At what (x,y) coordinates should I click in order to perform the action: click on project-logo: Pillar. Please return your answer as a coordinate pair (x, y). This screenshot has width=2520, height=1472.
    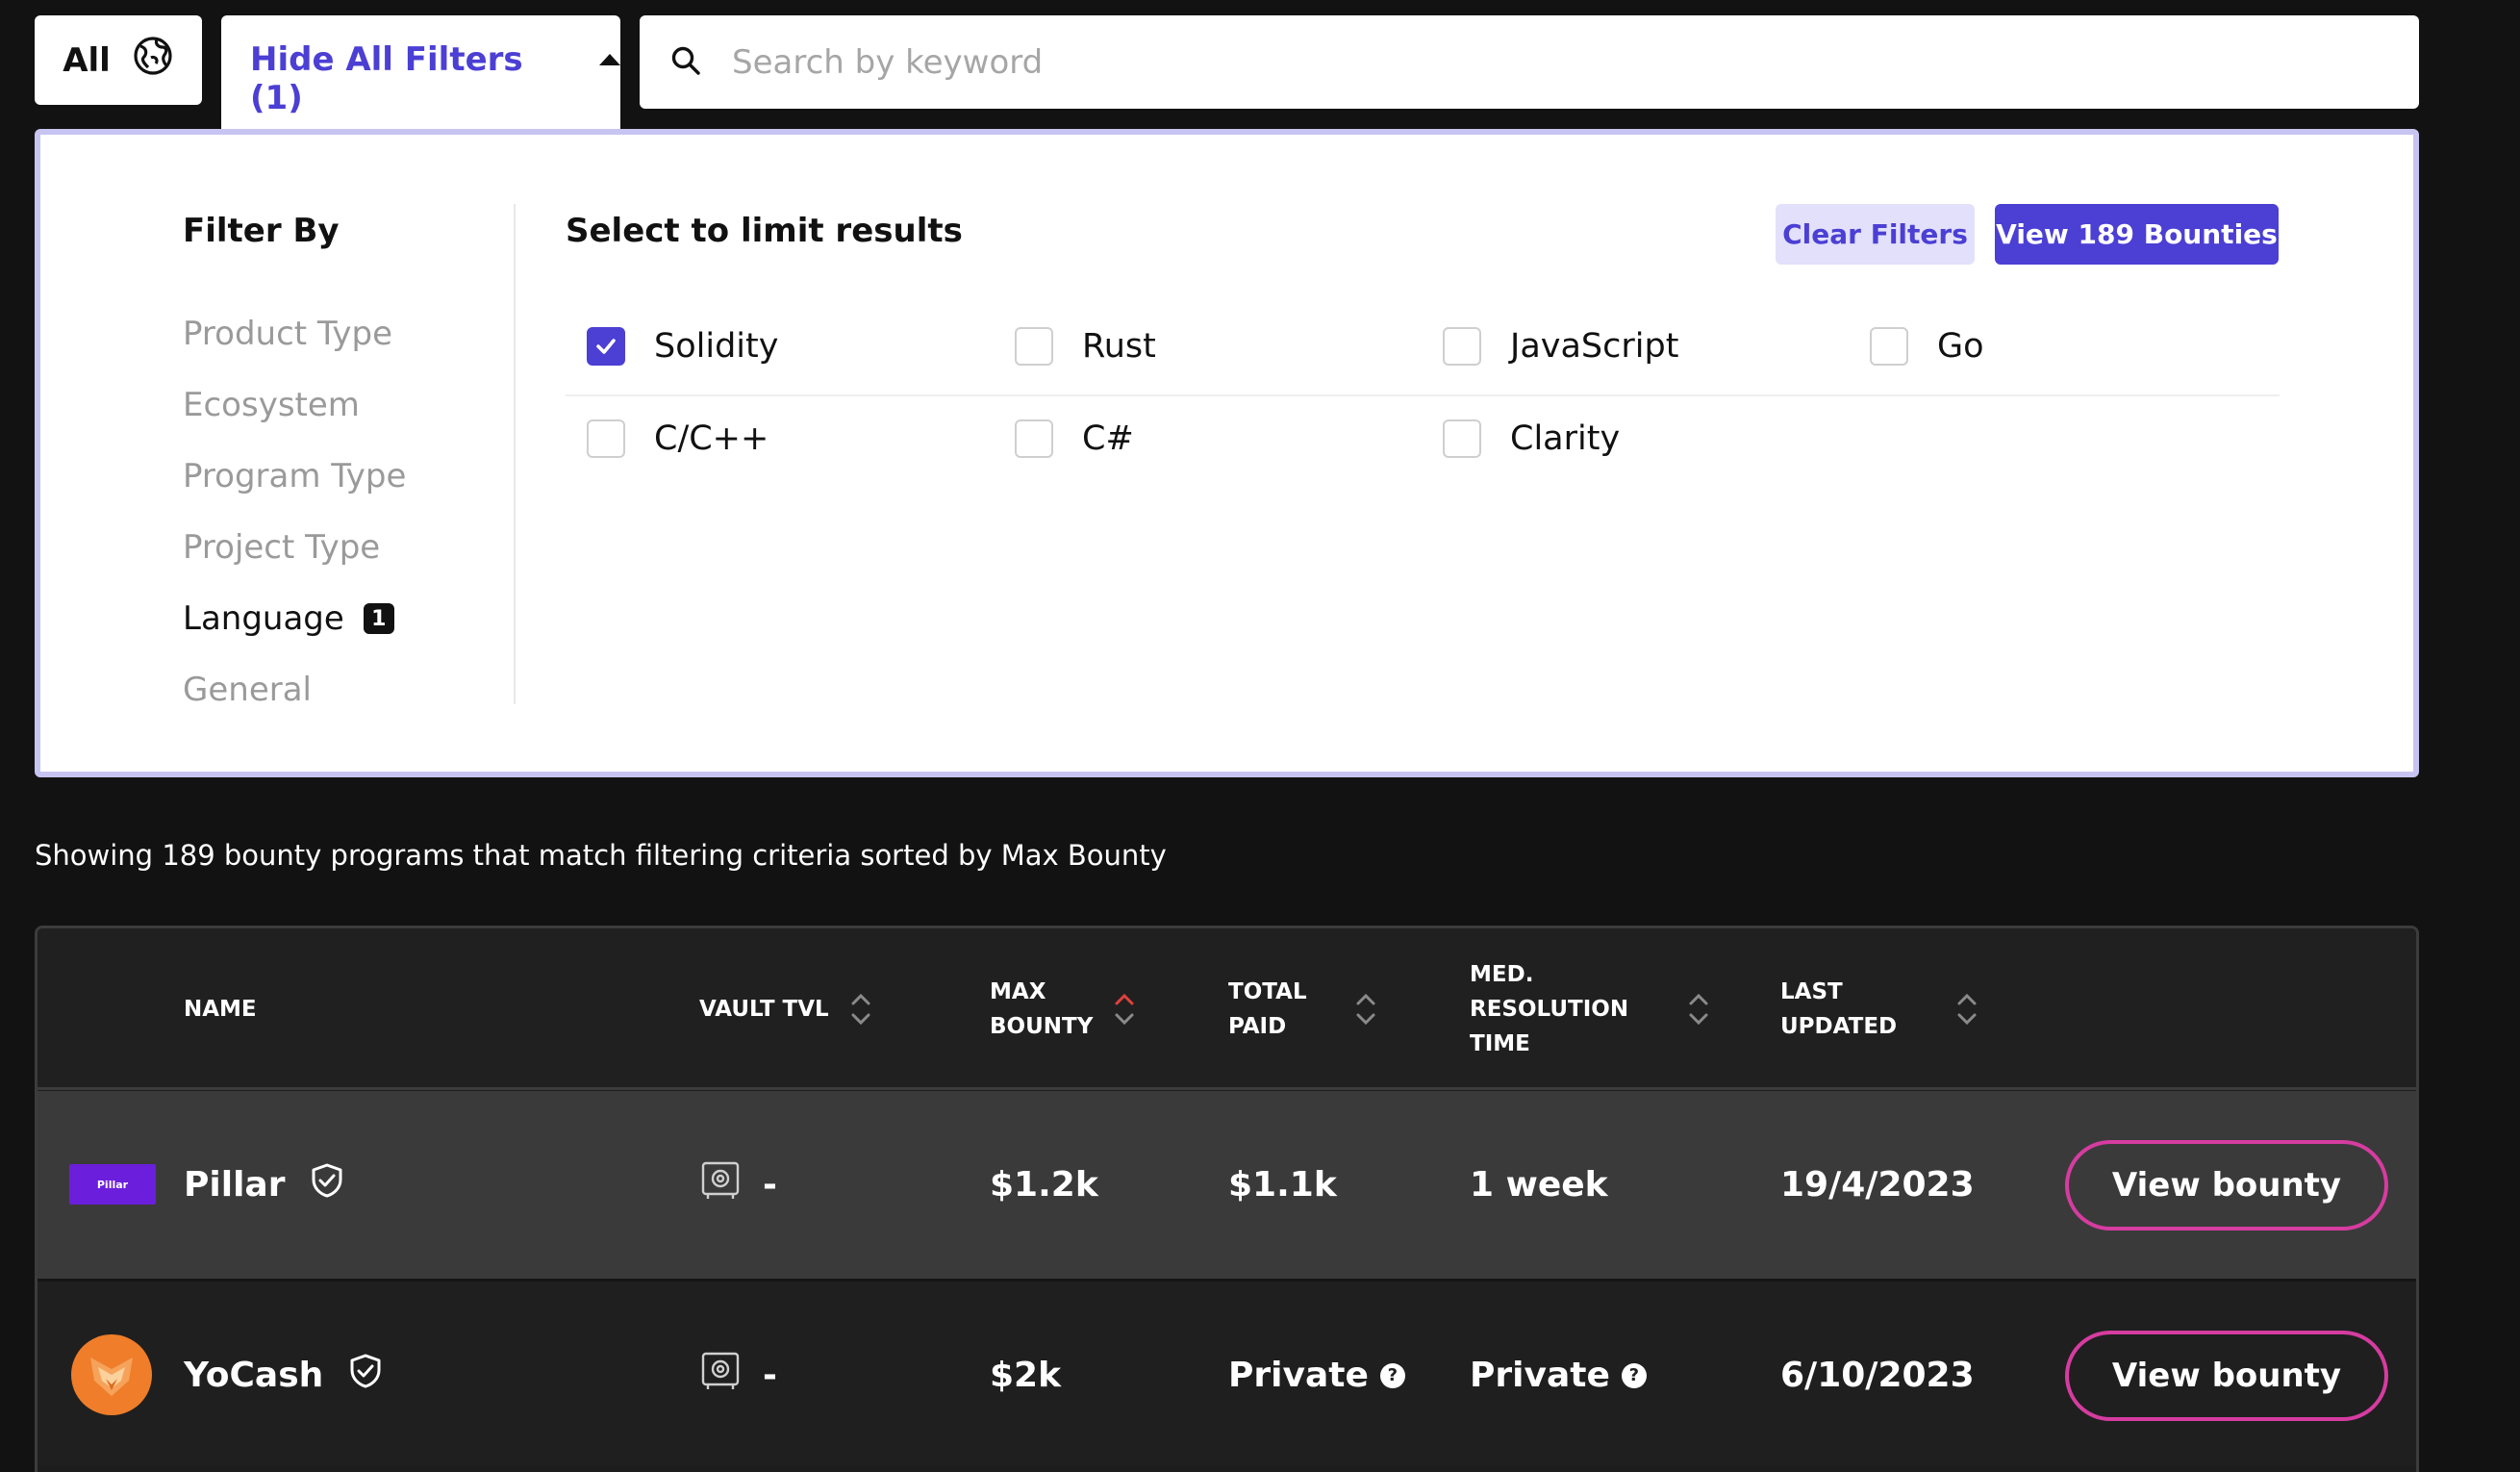
    Looking at the image, I should click on (113, 1184).